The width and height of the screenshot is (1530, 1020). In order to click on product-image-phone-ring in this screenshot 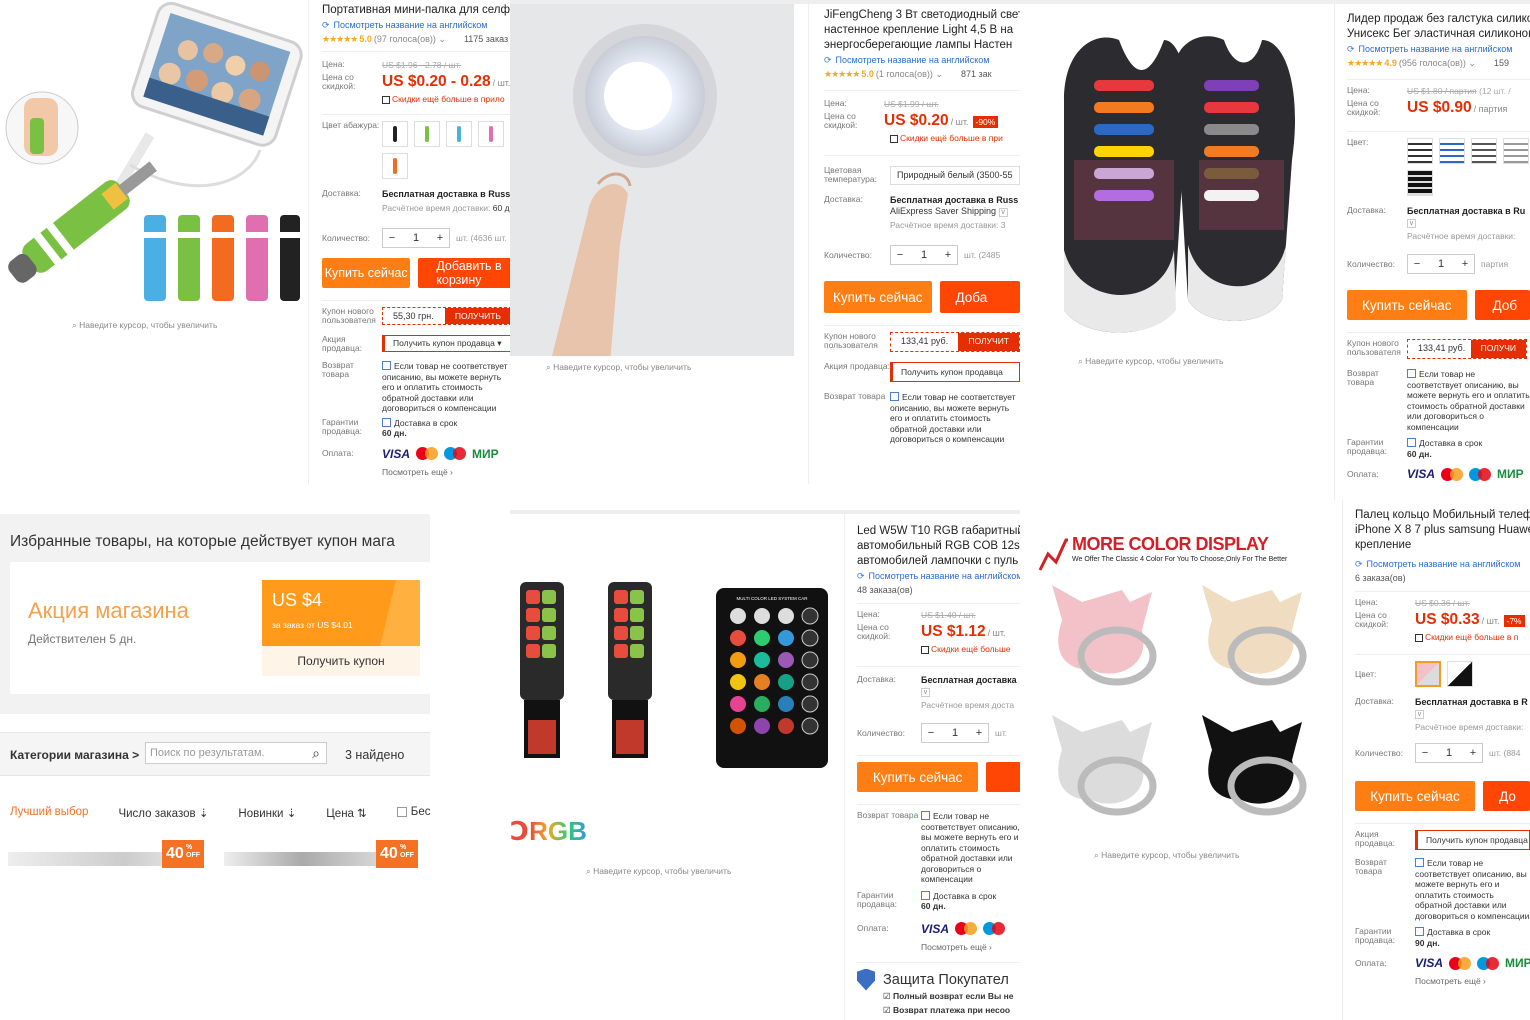, I will do `click(1182, 685)`.